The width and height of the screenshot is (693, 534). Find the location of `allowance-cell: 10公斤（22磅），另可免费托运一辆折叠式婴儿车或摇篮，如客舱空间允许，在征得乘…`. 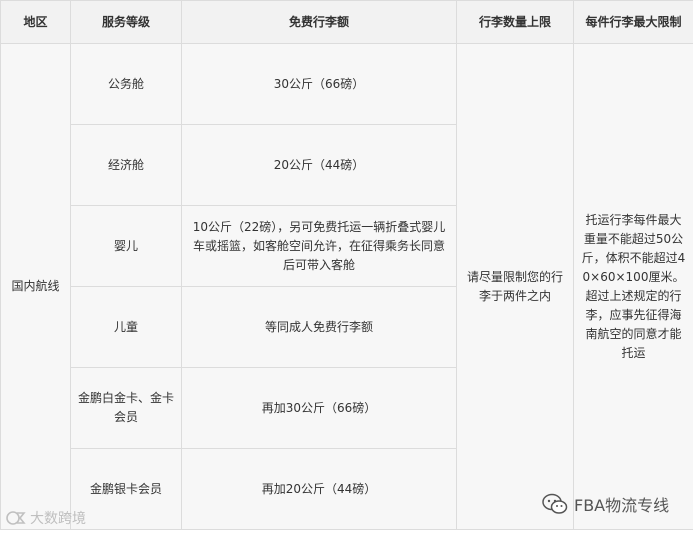

allowance-cell: 10公斤（22磅），另可免费托运一辆折叠式婴儿车或摇篮，如客舱空间允许，在征得乘… is located at coordinates (319, 246).